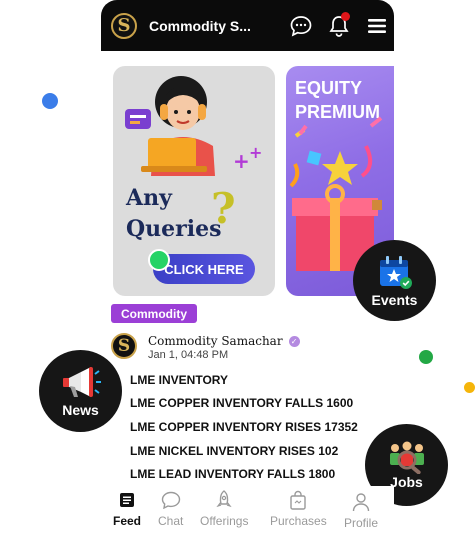 The width and height of the screenshot is (475, 538). Describe the element at coordinates (81, 382) in the screenshot. I see `megaphone-icon` at that location.